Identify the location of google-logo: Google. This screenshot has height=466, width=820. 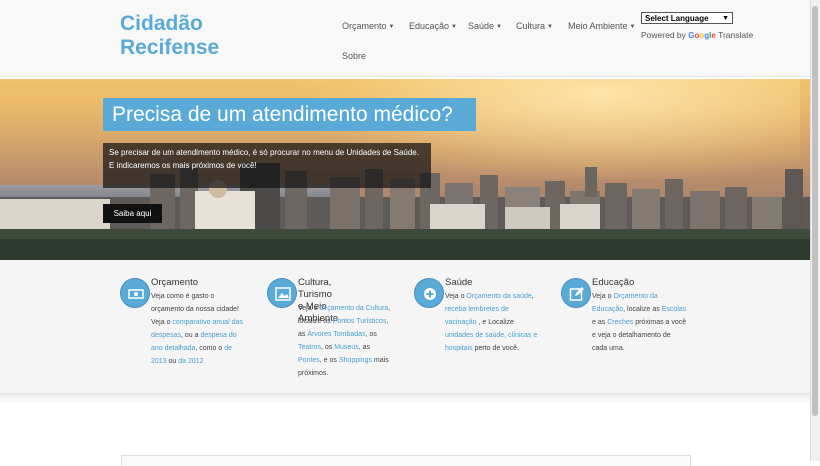
(702, 35).